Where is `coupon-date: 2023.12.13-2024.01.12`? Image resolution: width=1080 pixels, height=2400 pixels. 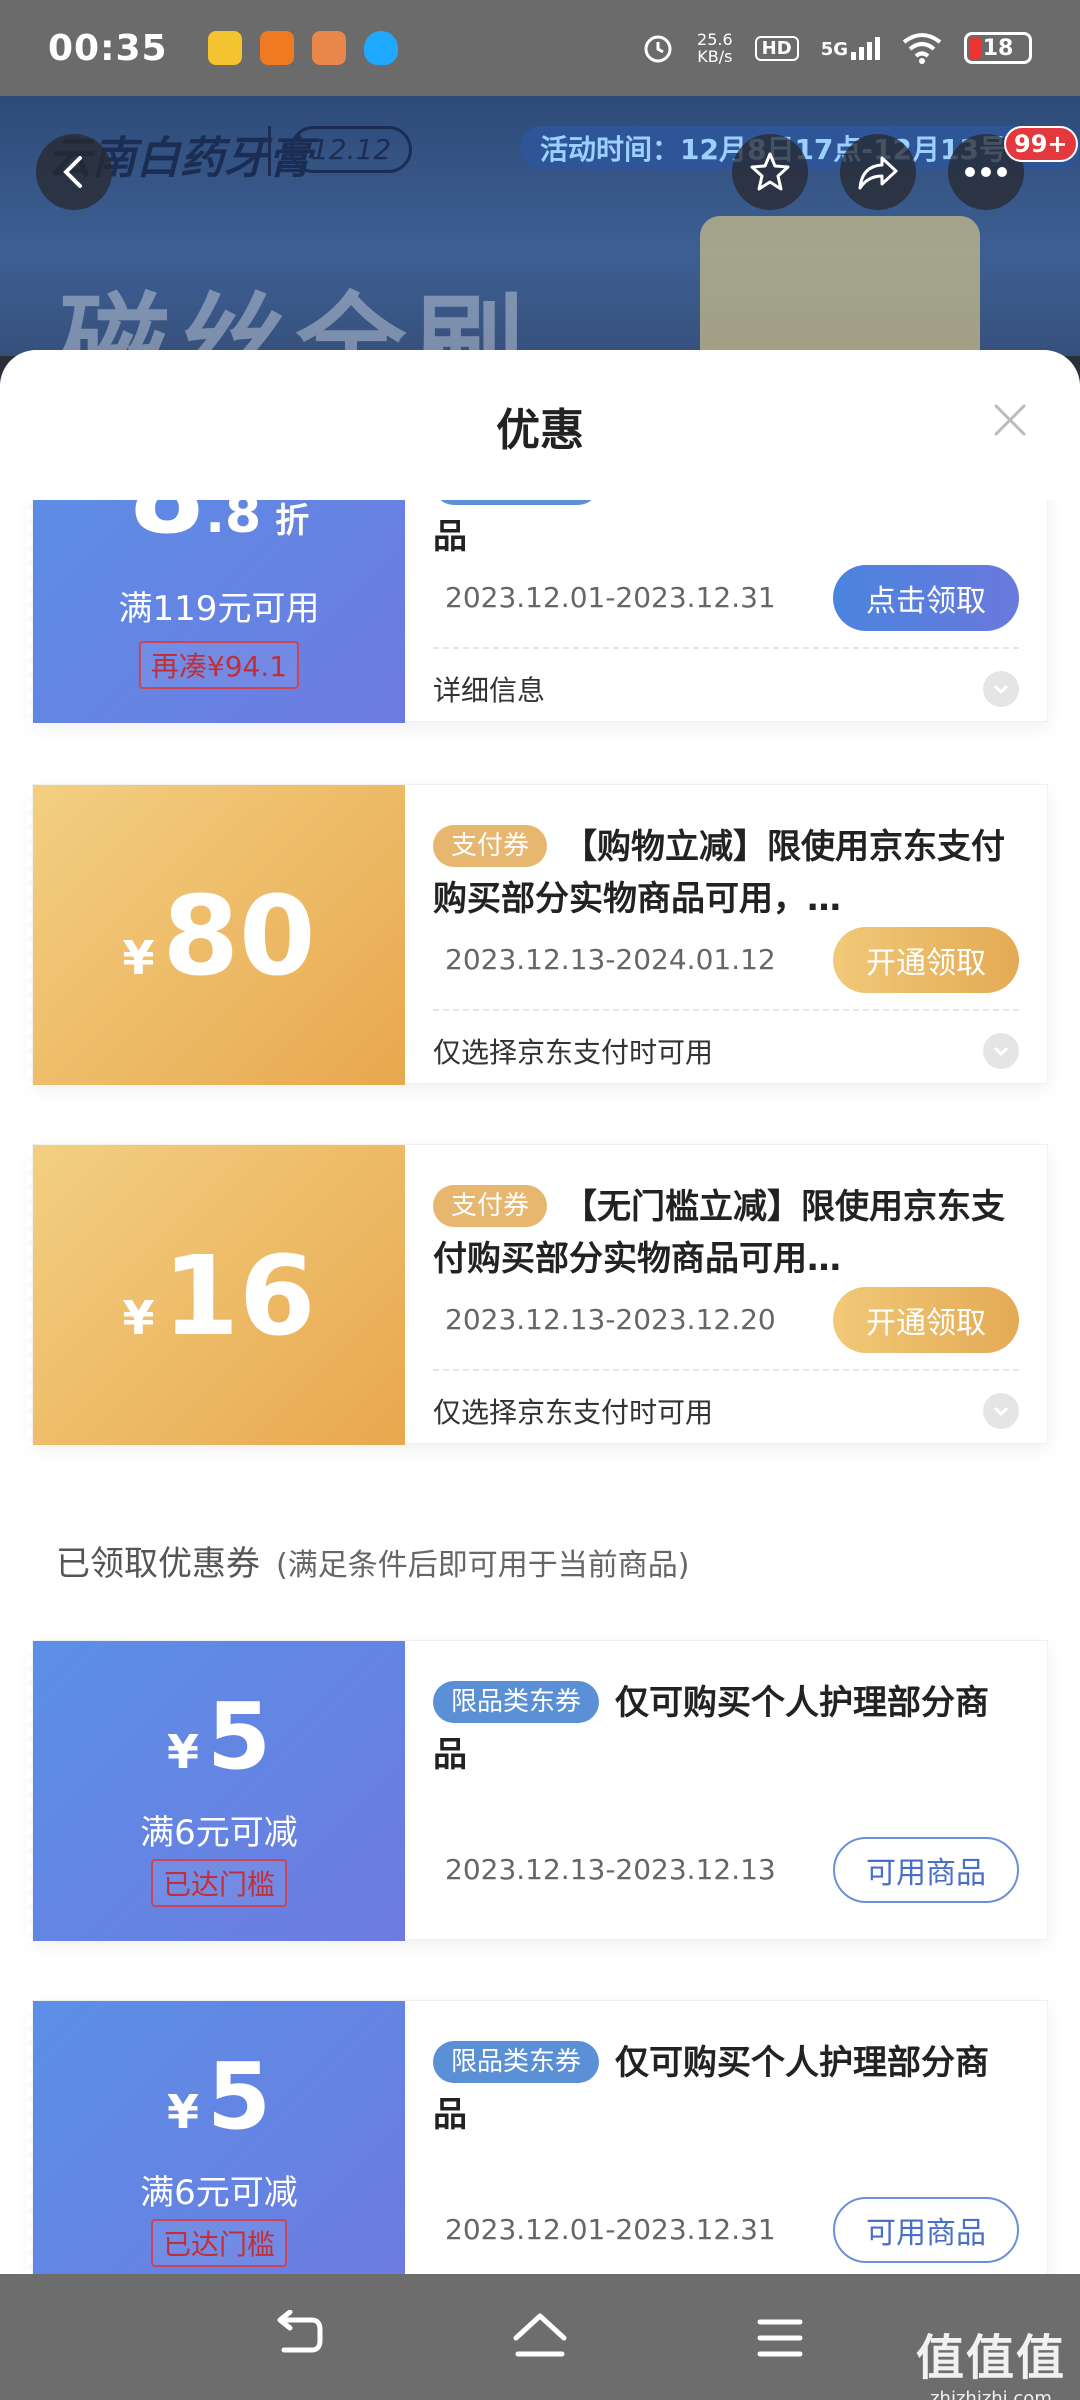
coupon-date: 2023.12.13-2024.01.12 is located at coordinates (610, 959).